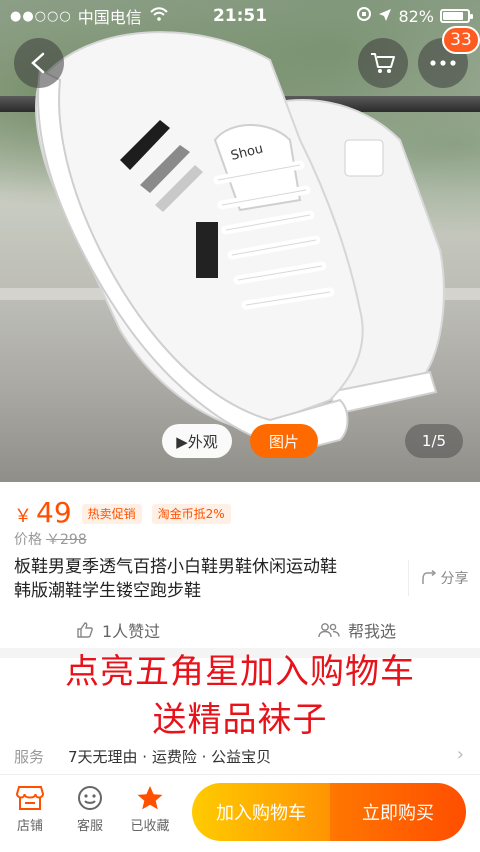 The height and width of the screenshot is (852, 480). I want to click on chevron-right-icon: ›, so click(460, 754).